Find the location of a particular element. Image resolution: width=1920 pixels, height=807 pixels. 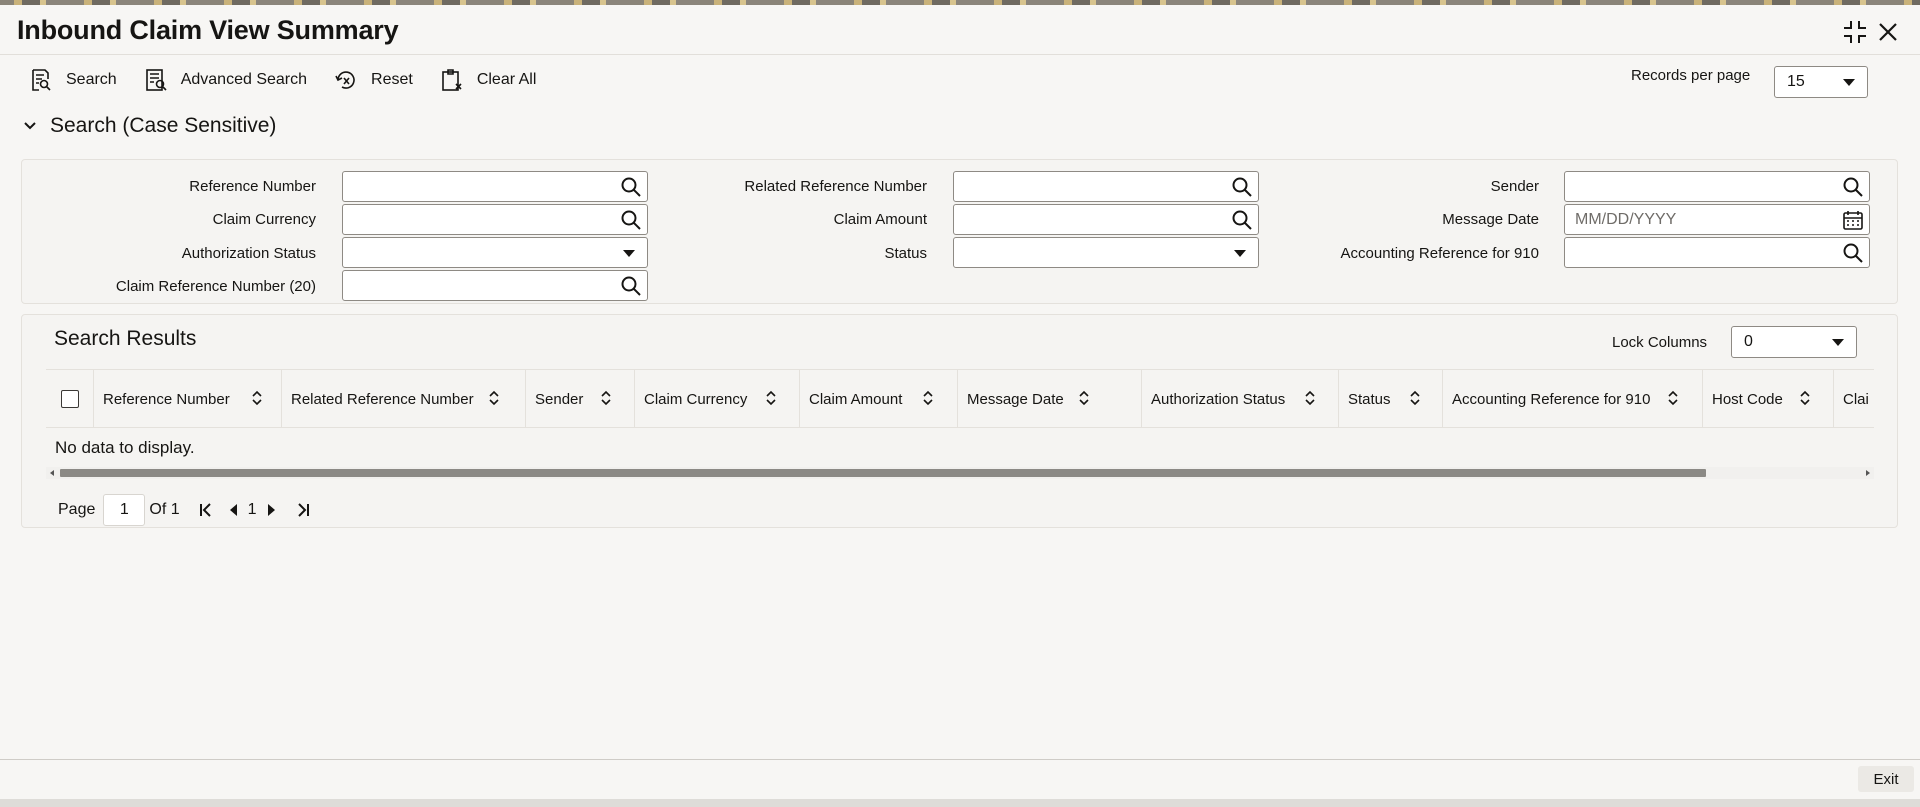

minimize-icon is located at coordinates (1855, 32).